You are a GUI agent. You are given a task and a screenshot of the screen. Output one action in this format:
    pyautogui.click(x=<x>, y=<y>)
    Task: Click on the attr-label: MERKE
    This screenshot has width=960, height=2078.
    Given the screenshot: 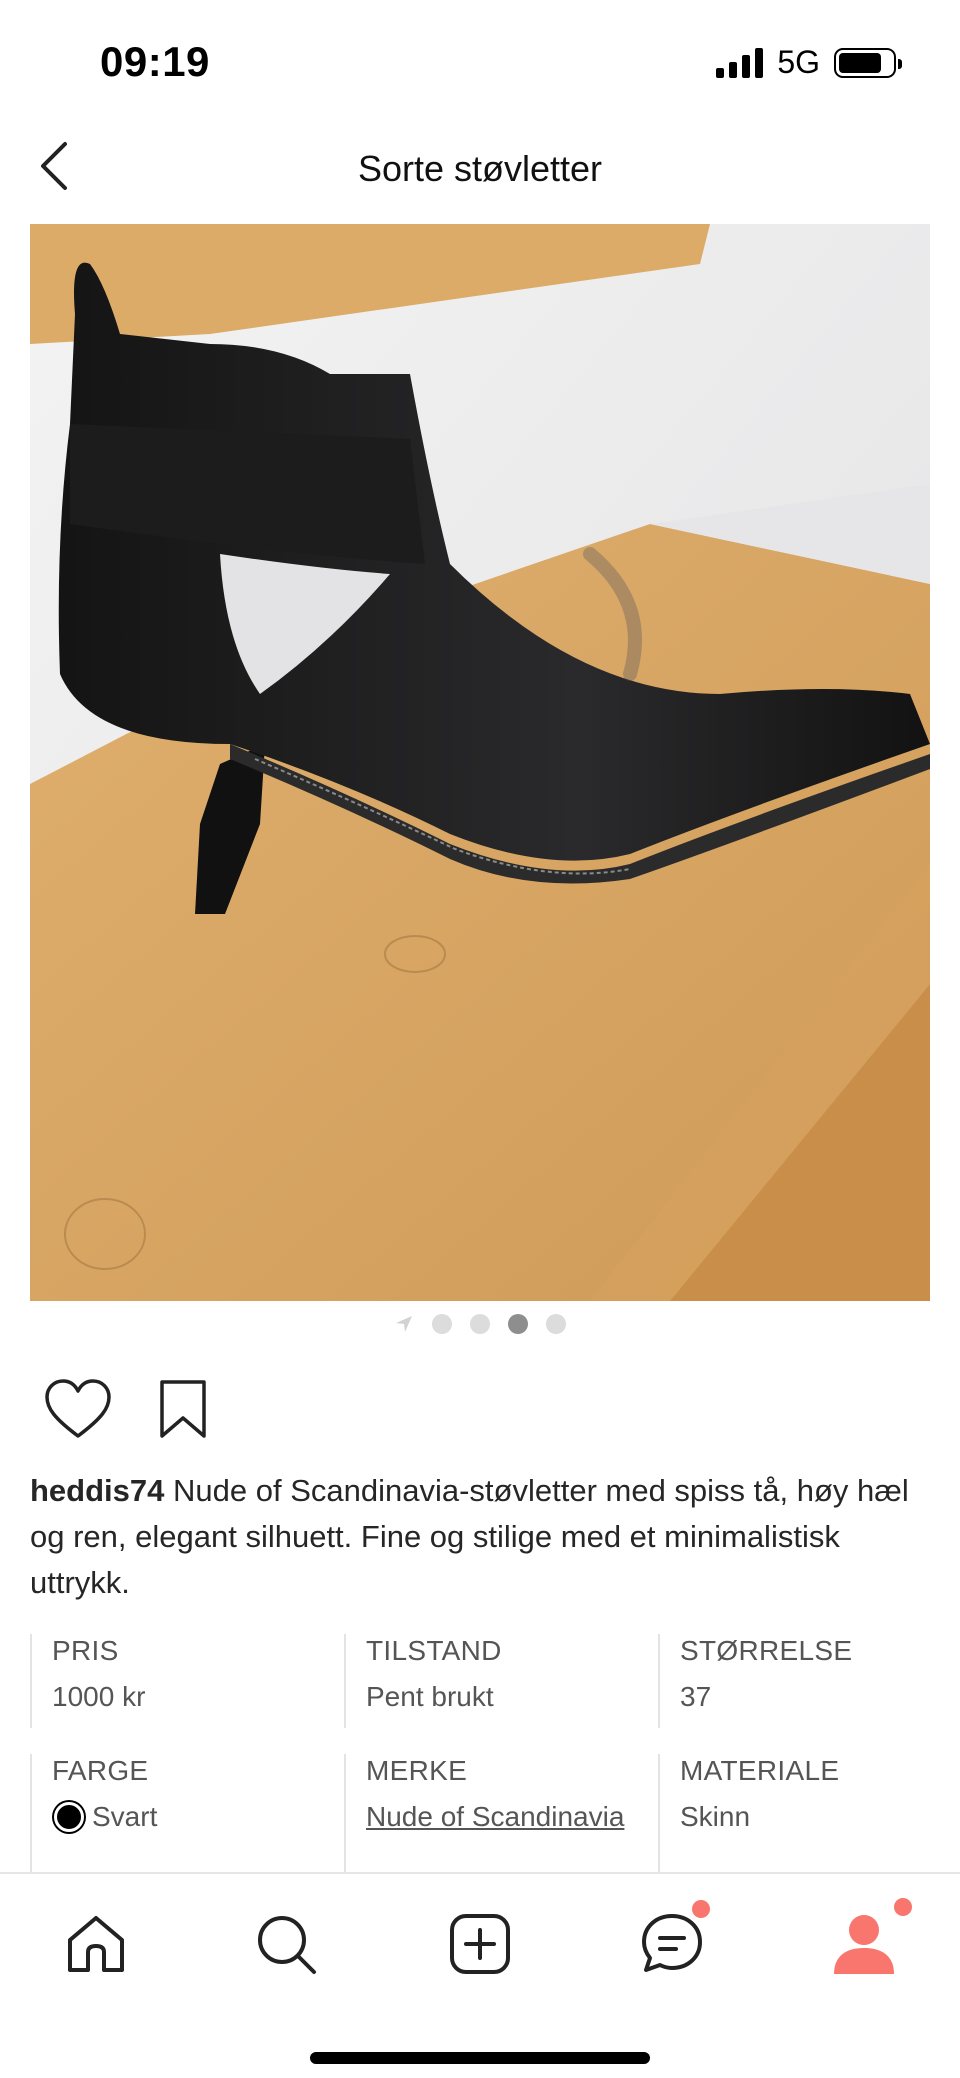 What is the action you would take?
    pyautogui.click(x=417, y=1770)
    